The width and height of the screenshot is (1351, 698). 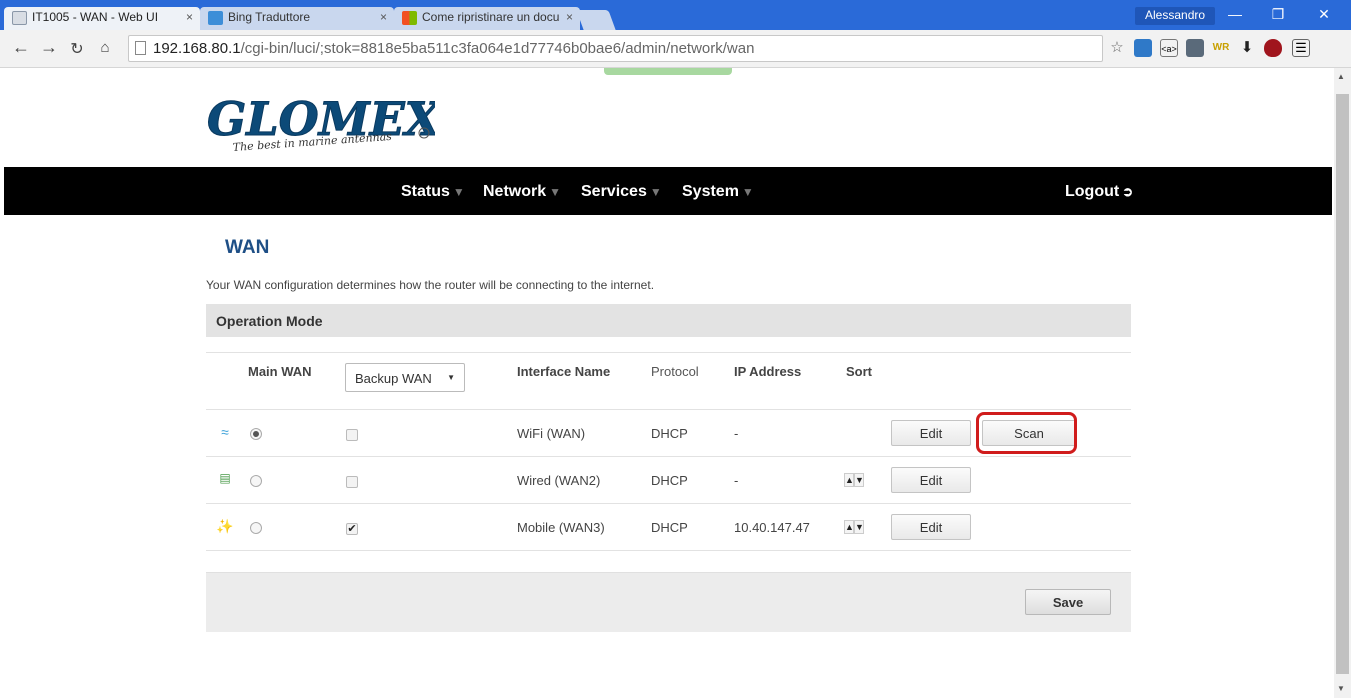 What do you see at coordinates (668, 71) in the screenshot?
I see `notice-strip` at bounding box center [668, 71].